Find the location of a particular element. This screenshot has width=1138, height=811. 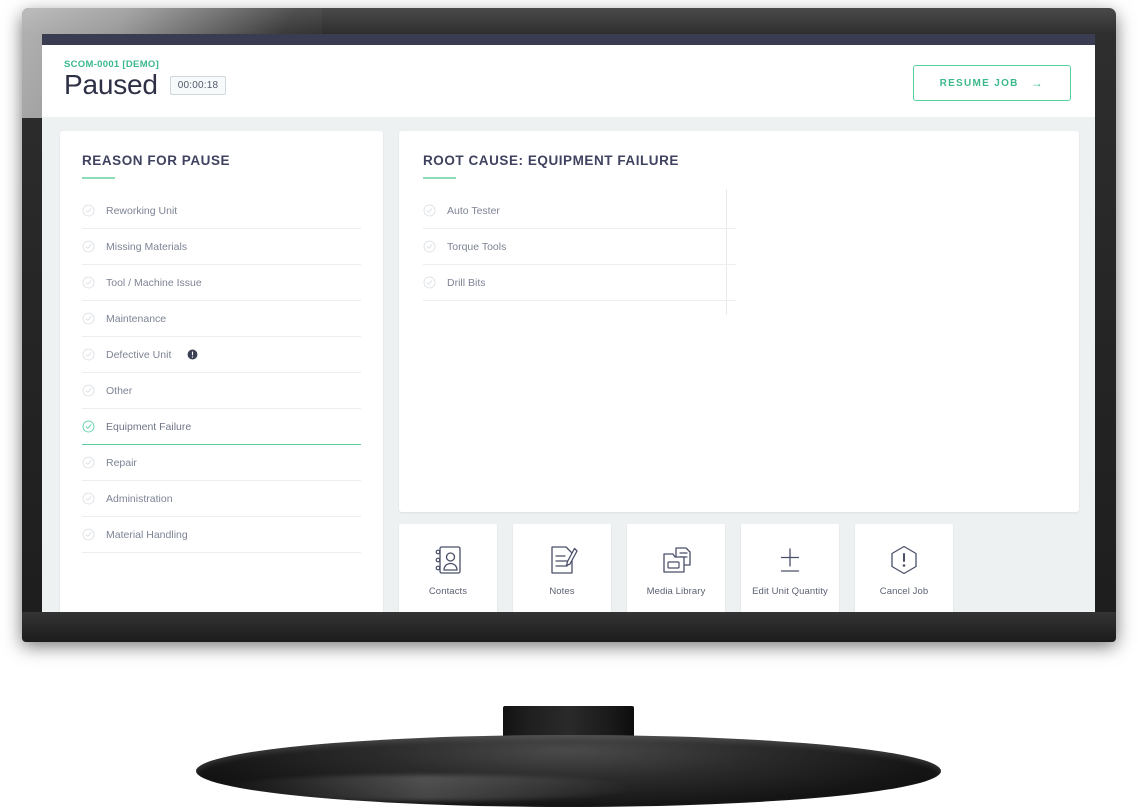

info-badge-icon is located at coordinates (192, 354).